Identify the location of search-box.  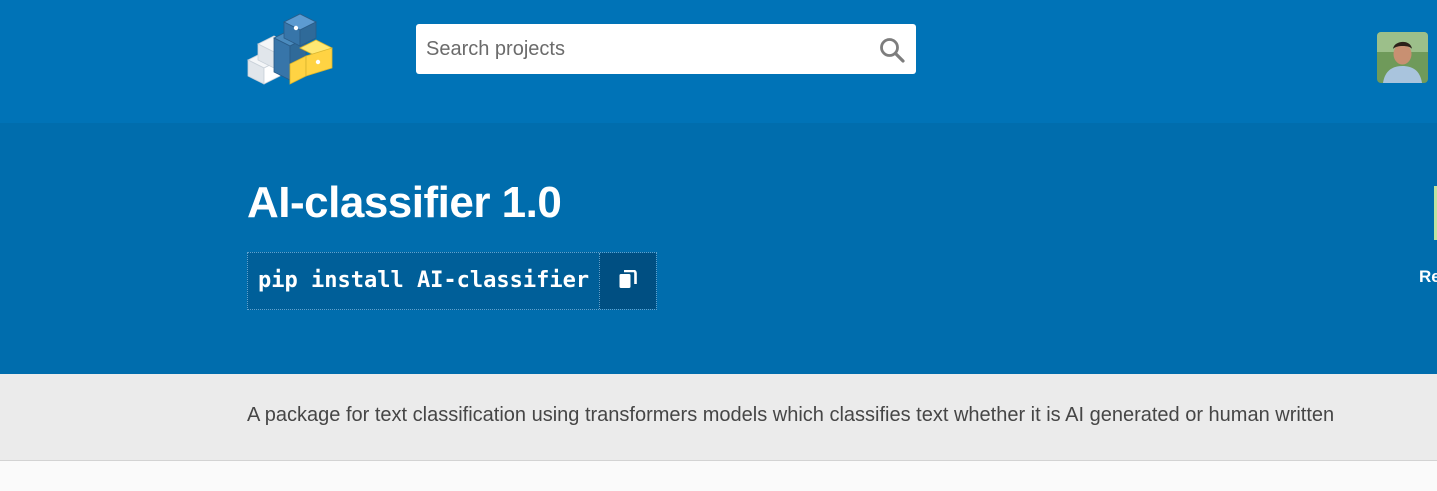
(666, 49).